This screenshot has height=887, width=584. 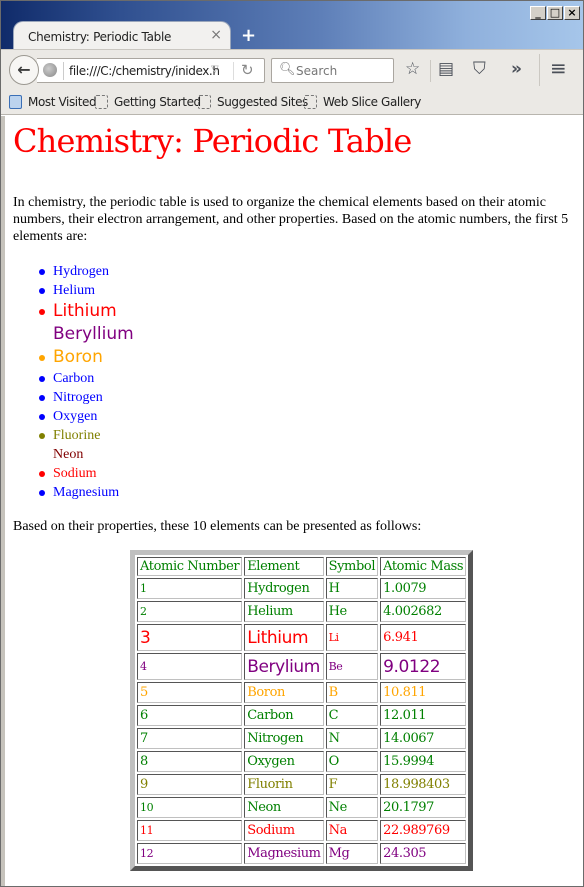 I want to click on table-row: 11 Sodium Na 22.989769, so click(x=302, y=830).